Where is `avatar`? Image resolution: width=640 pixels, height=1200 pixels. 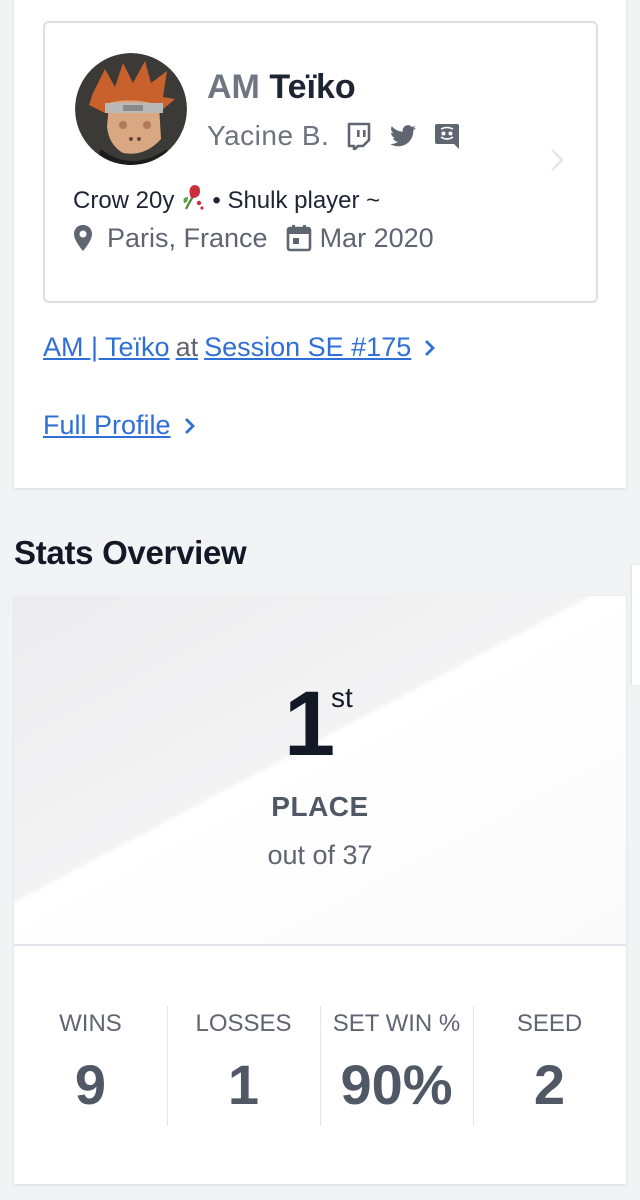 avatar is located at coordinates (131, 109).